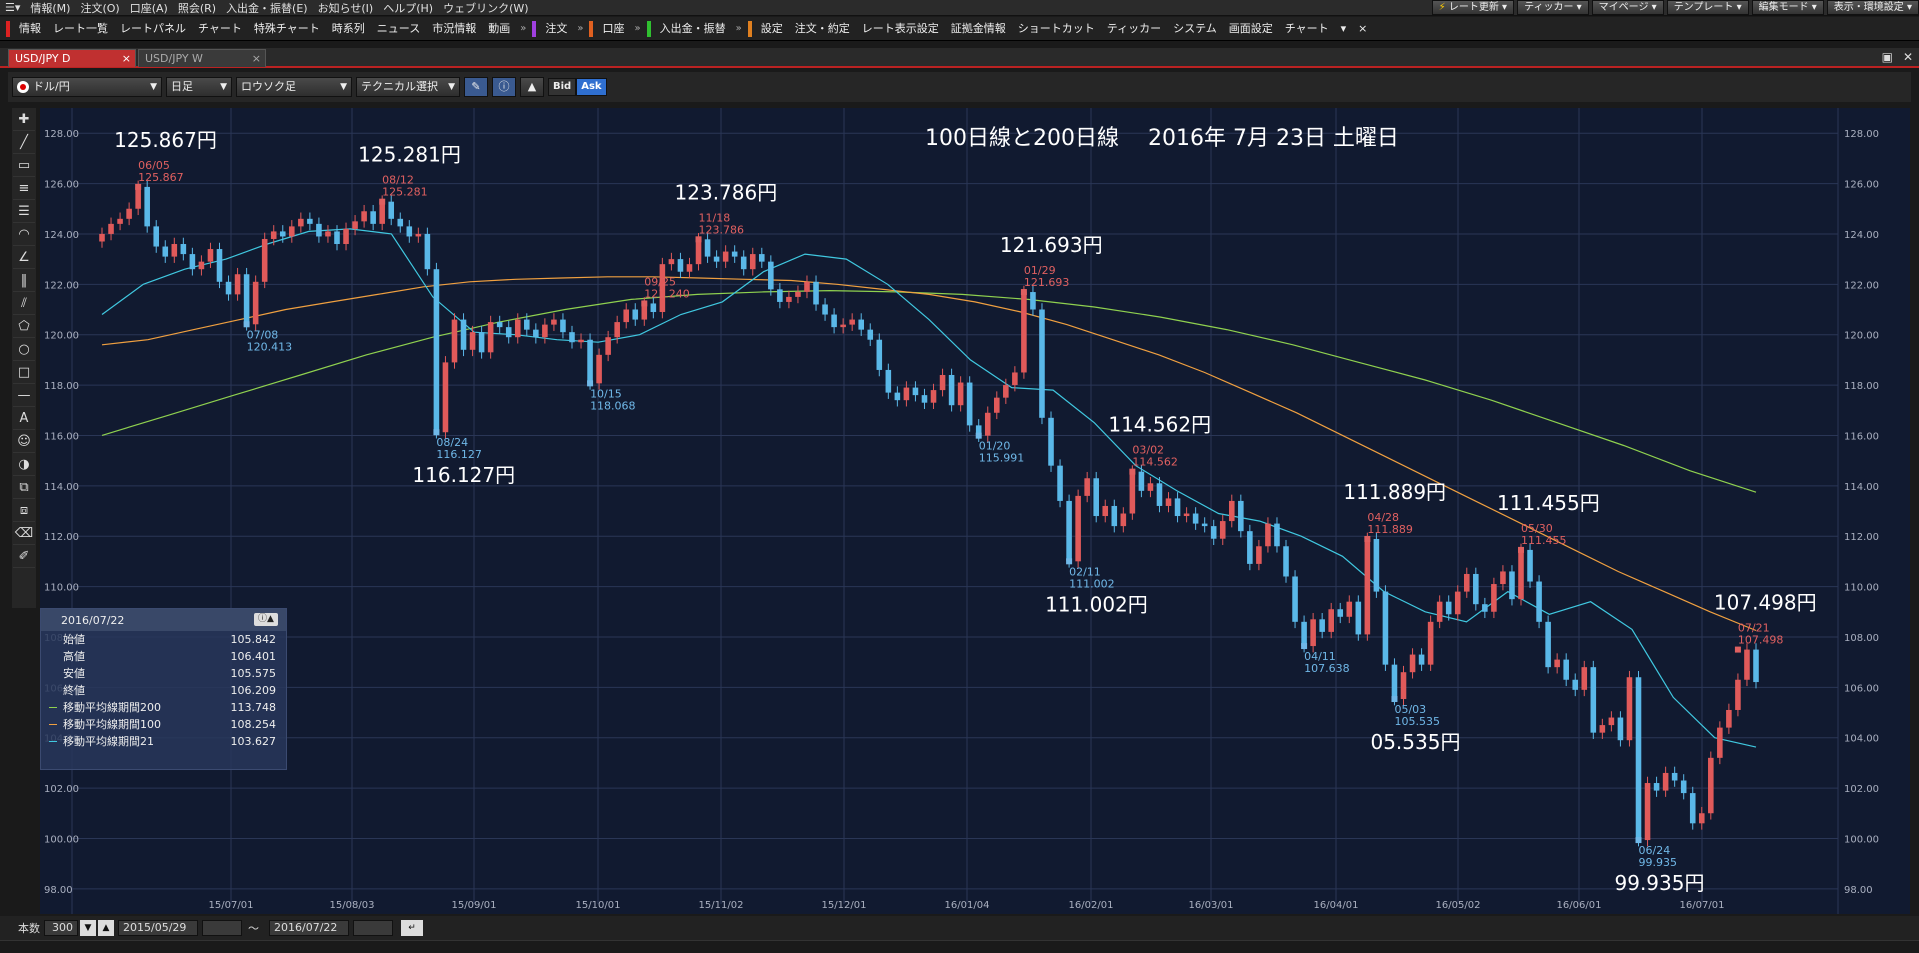  What do you see at coordinates (88, 928) in the screenshot?
I see `count-down-icon: ▼` at bounding box center [88, 928].